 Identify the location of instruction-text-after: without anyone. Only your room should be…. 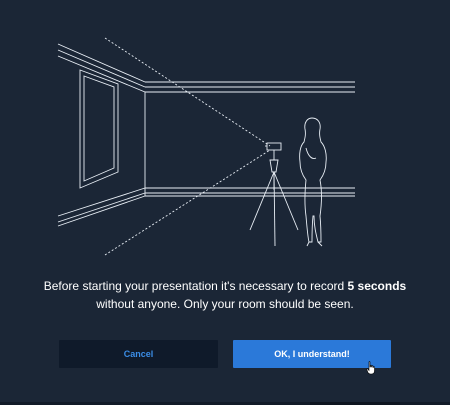
(225, 304).